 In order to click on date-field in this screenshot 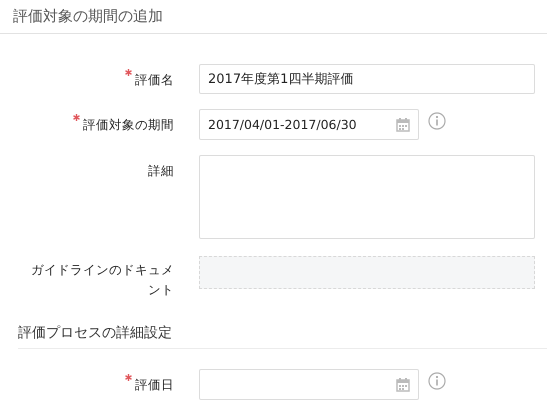, I will do `click(309, 384)`.